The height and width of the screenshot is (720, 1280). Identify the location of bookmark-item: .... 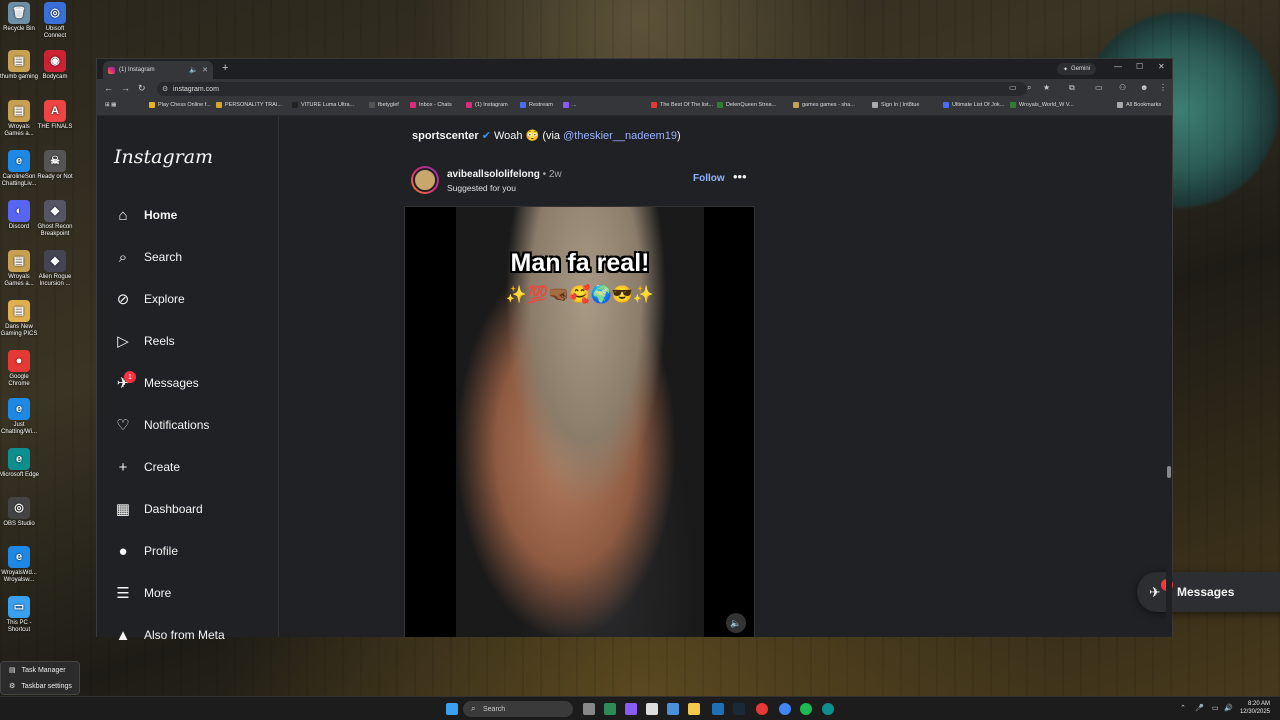
(570, 105).